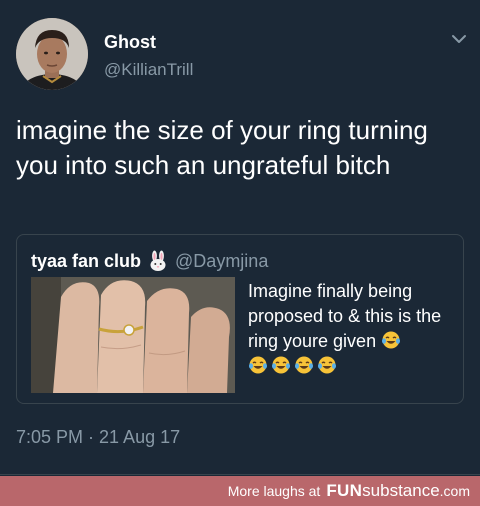 Image resolution: width=480 pixels, height=506 pixels. What do you see at coordinates (459, 39) in the screenshot?
I see `chevron-down-icon` at bounding box center [459, 39].